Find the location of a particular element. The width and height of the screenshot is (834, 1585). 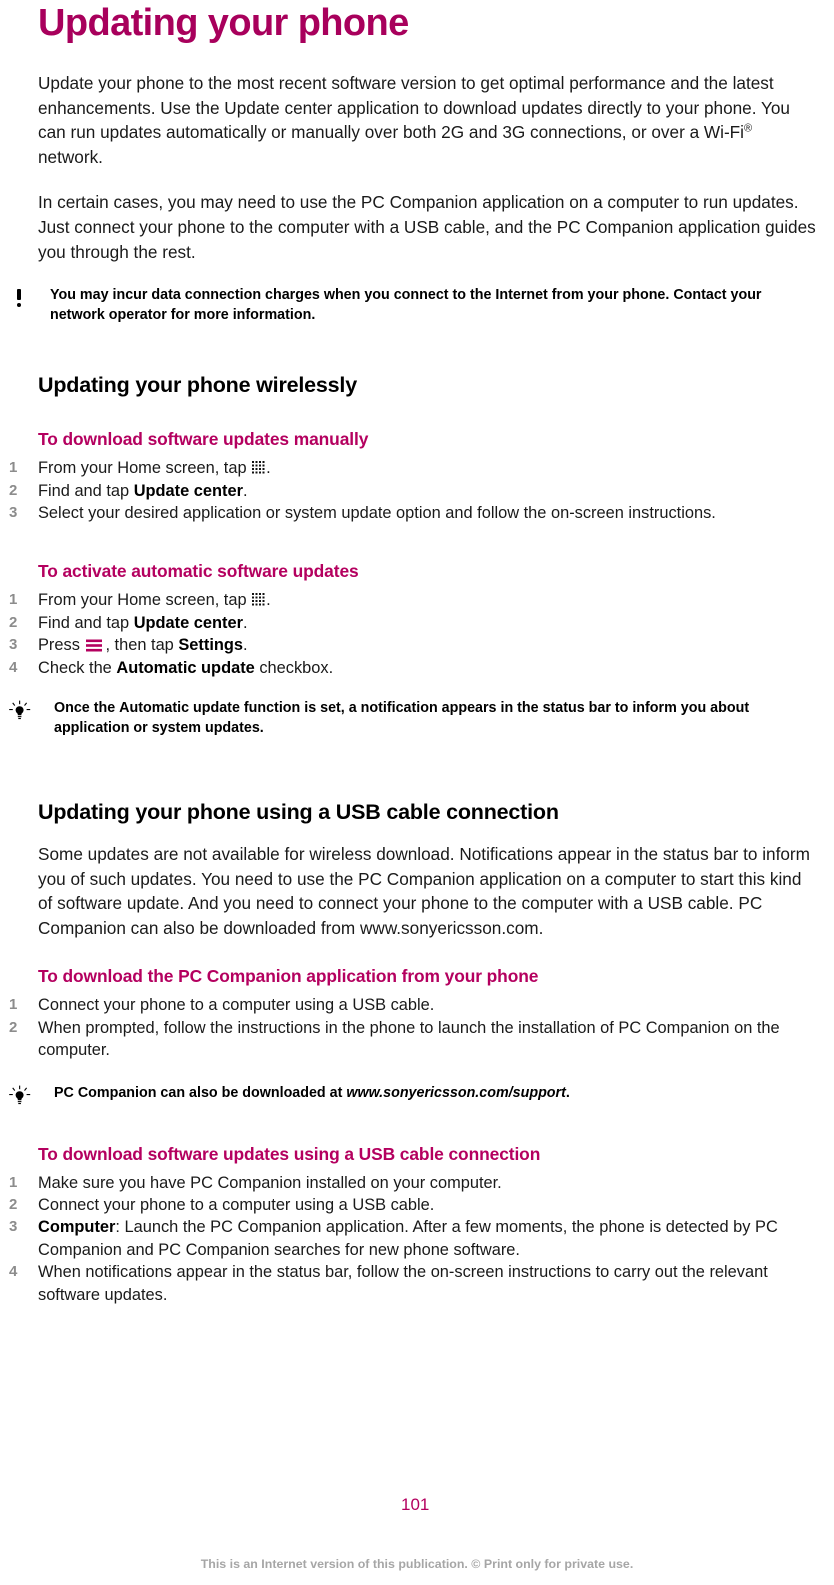

tip-url: www.sonyericsson.com/support is located at coordinates (456, 1092).